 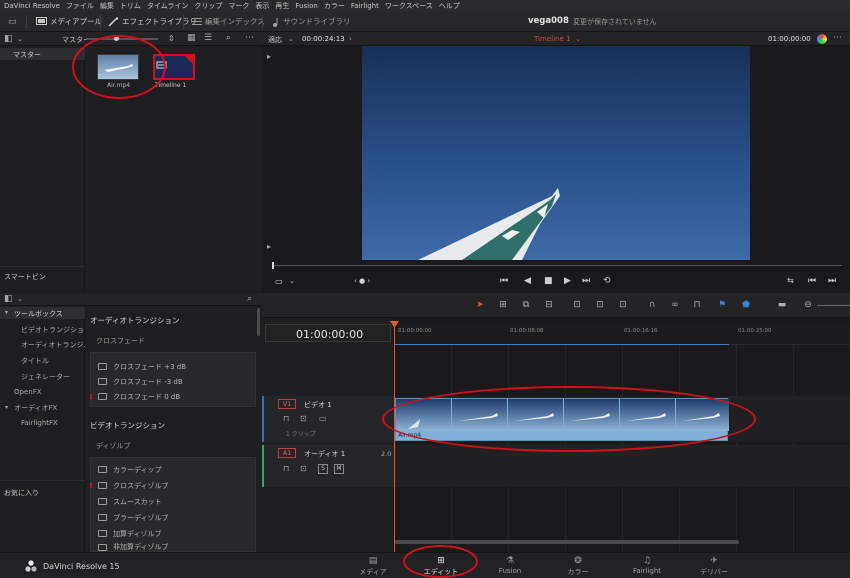 I want to click on tree-item-generators: ジェネレーター, so click(x=45, y=377).